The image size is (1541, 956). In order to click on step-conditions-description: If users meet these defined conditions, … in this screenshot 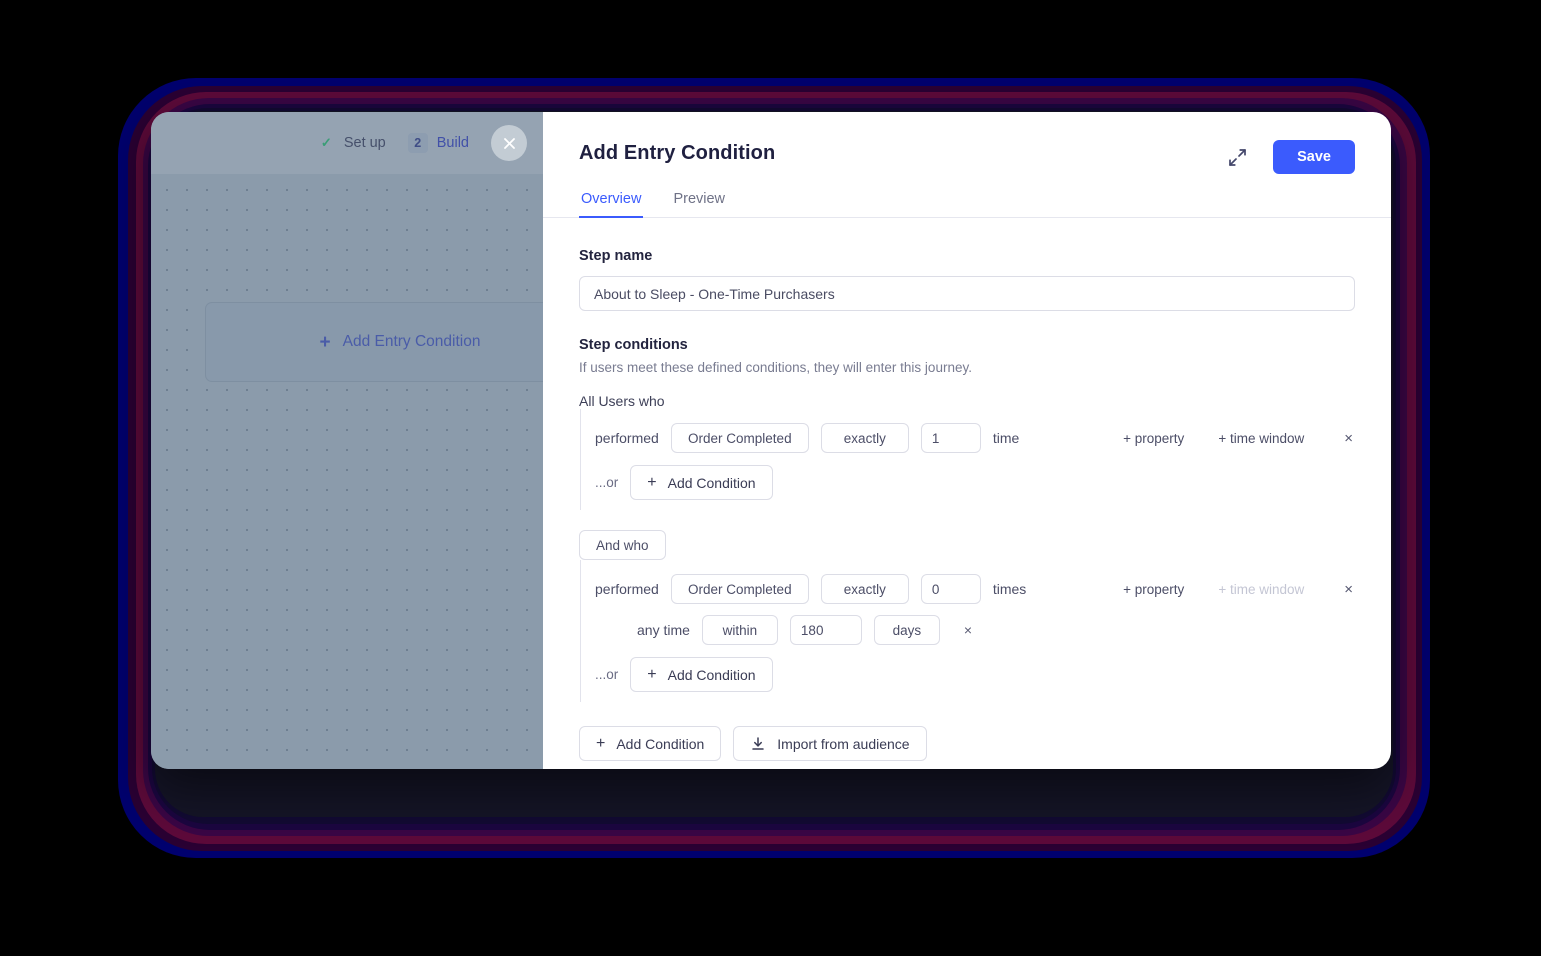, I will do `click(775, 367)`.